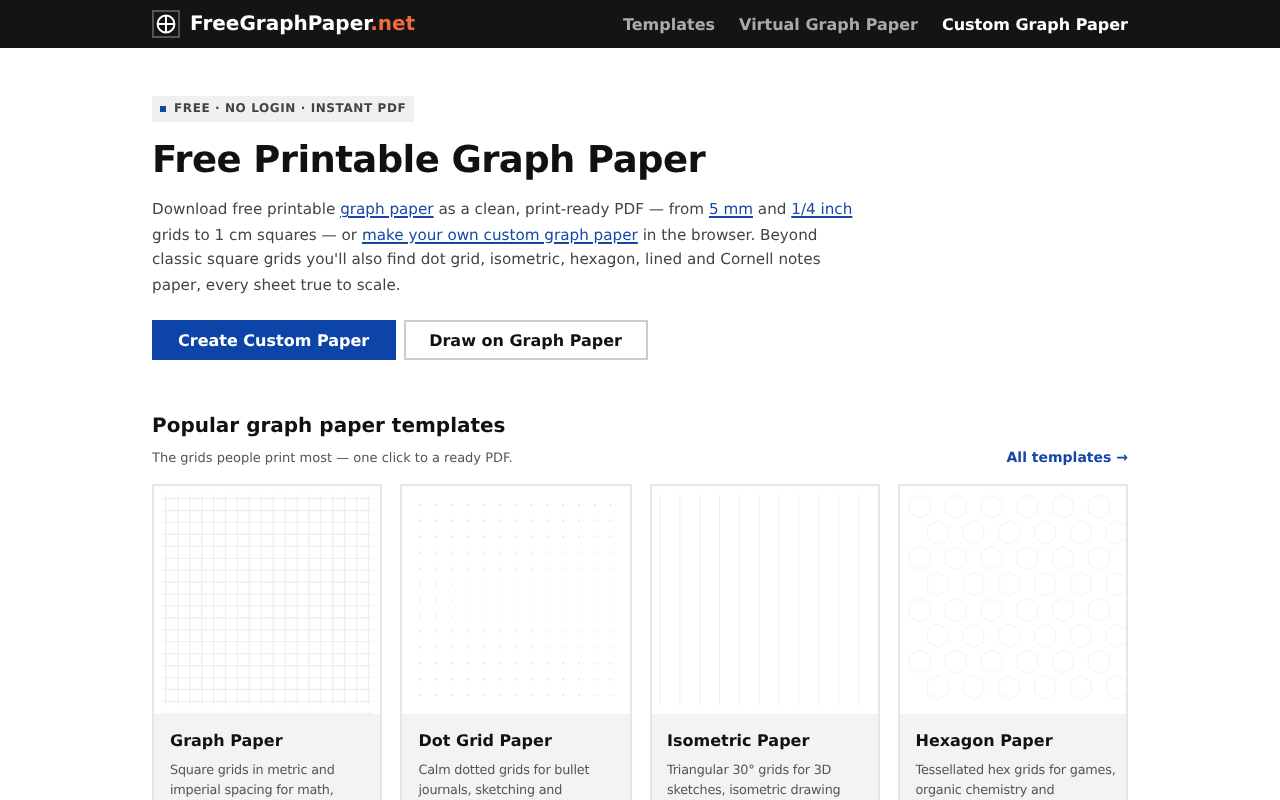  What do you see at coordinates (828, 24) in the screenshot?
I see `nav-link: Virtual Graph Paper` at bounding box center [828, 24].